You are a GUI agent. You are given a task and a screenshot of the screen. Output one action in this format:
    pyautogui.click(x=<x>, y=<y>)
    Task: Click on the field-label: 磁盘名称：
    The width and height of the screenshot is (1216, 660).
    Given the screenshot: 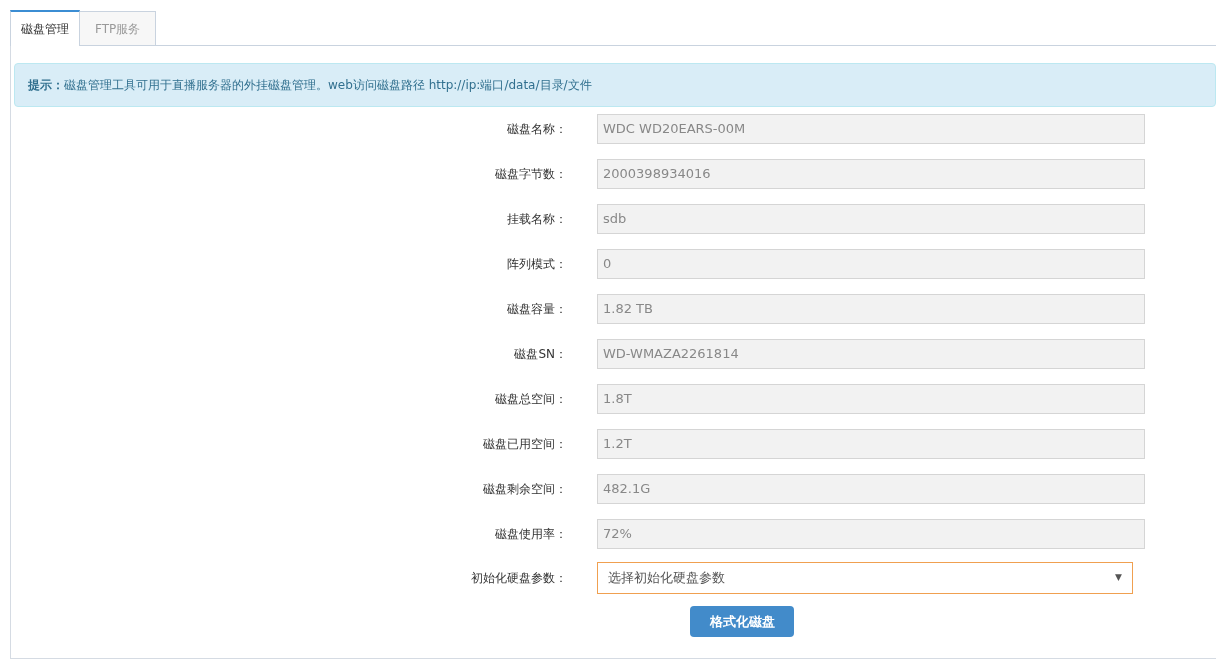 What is the action you would take?
    pyautogui.click(x=536, y=129)
    